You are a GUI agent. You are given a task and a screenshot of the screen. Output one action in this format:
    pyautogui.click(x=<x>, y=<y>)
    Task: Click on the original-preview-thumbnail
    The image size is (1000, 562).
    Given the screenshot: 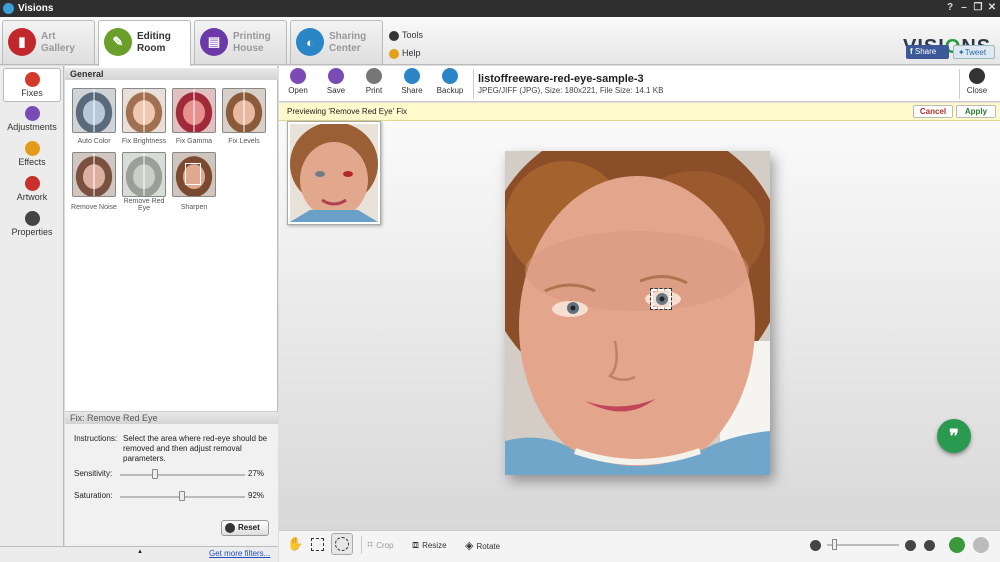 What is the action you would take?
    pyautogui.click(x=334, y=173)
    